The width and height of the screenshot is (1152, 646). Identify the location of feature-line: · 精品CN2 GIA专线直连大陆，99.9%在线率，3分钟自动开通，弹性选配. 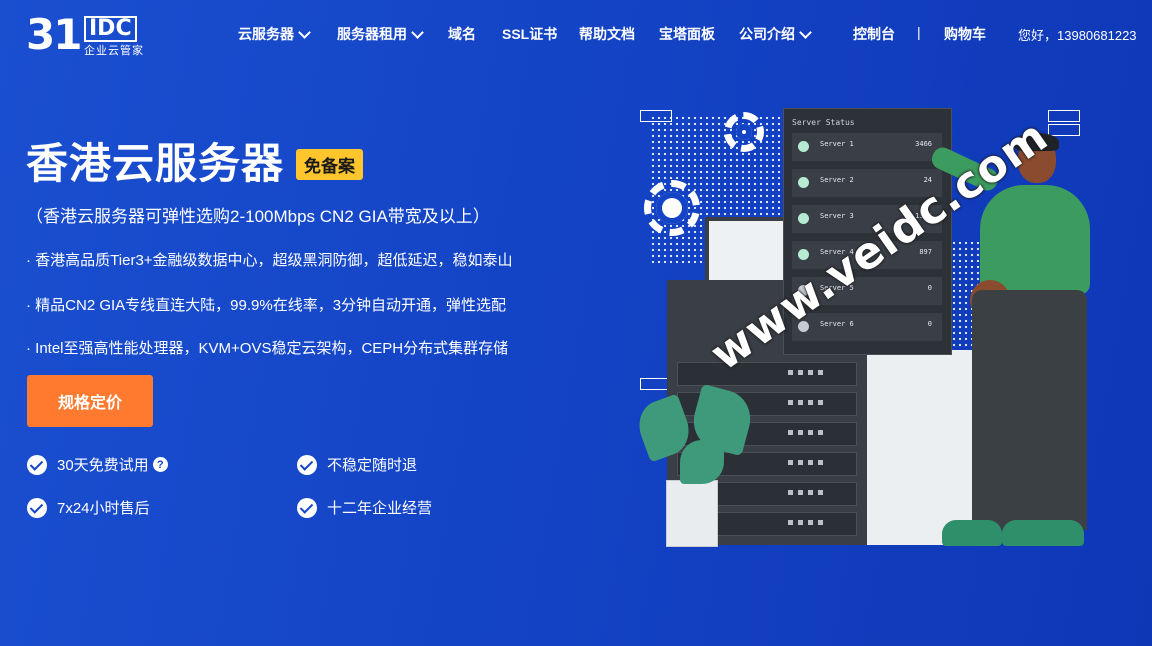
(266, 305).